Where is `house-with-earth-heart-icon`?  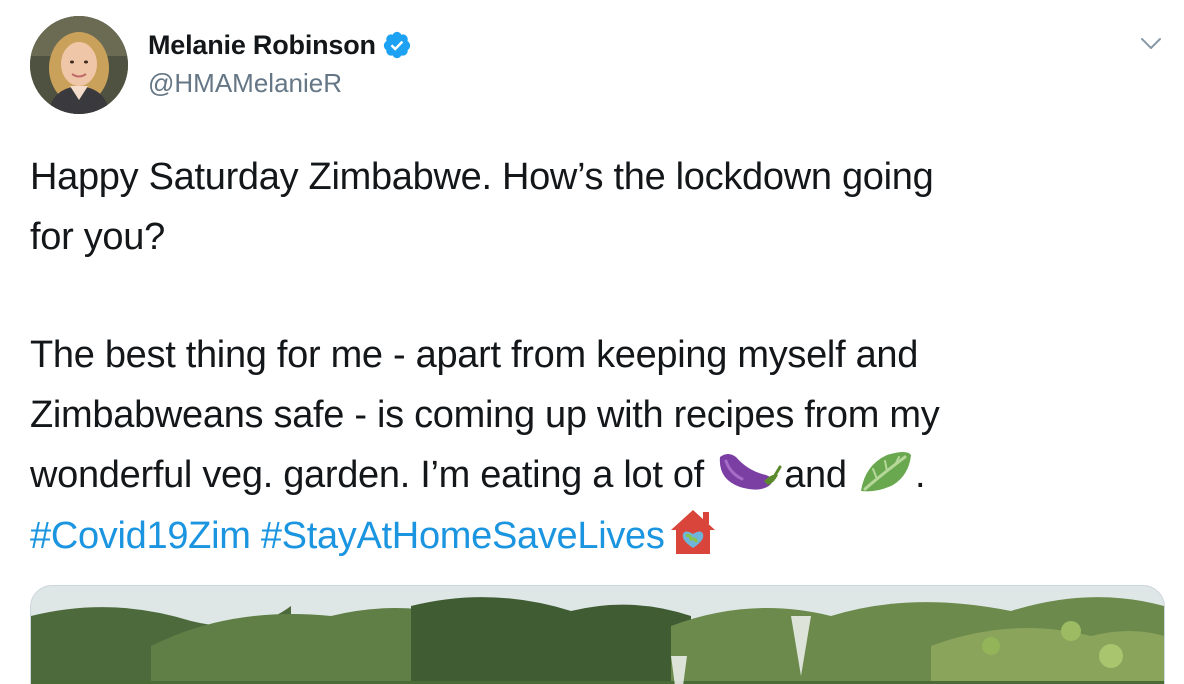
house-with-earth-heart-icon is located at coordinates (692, 531).